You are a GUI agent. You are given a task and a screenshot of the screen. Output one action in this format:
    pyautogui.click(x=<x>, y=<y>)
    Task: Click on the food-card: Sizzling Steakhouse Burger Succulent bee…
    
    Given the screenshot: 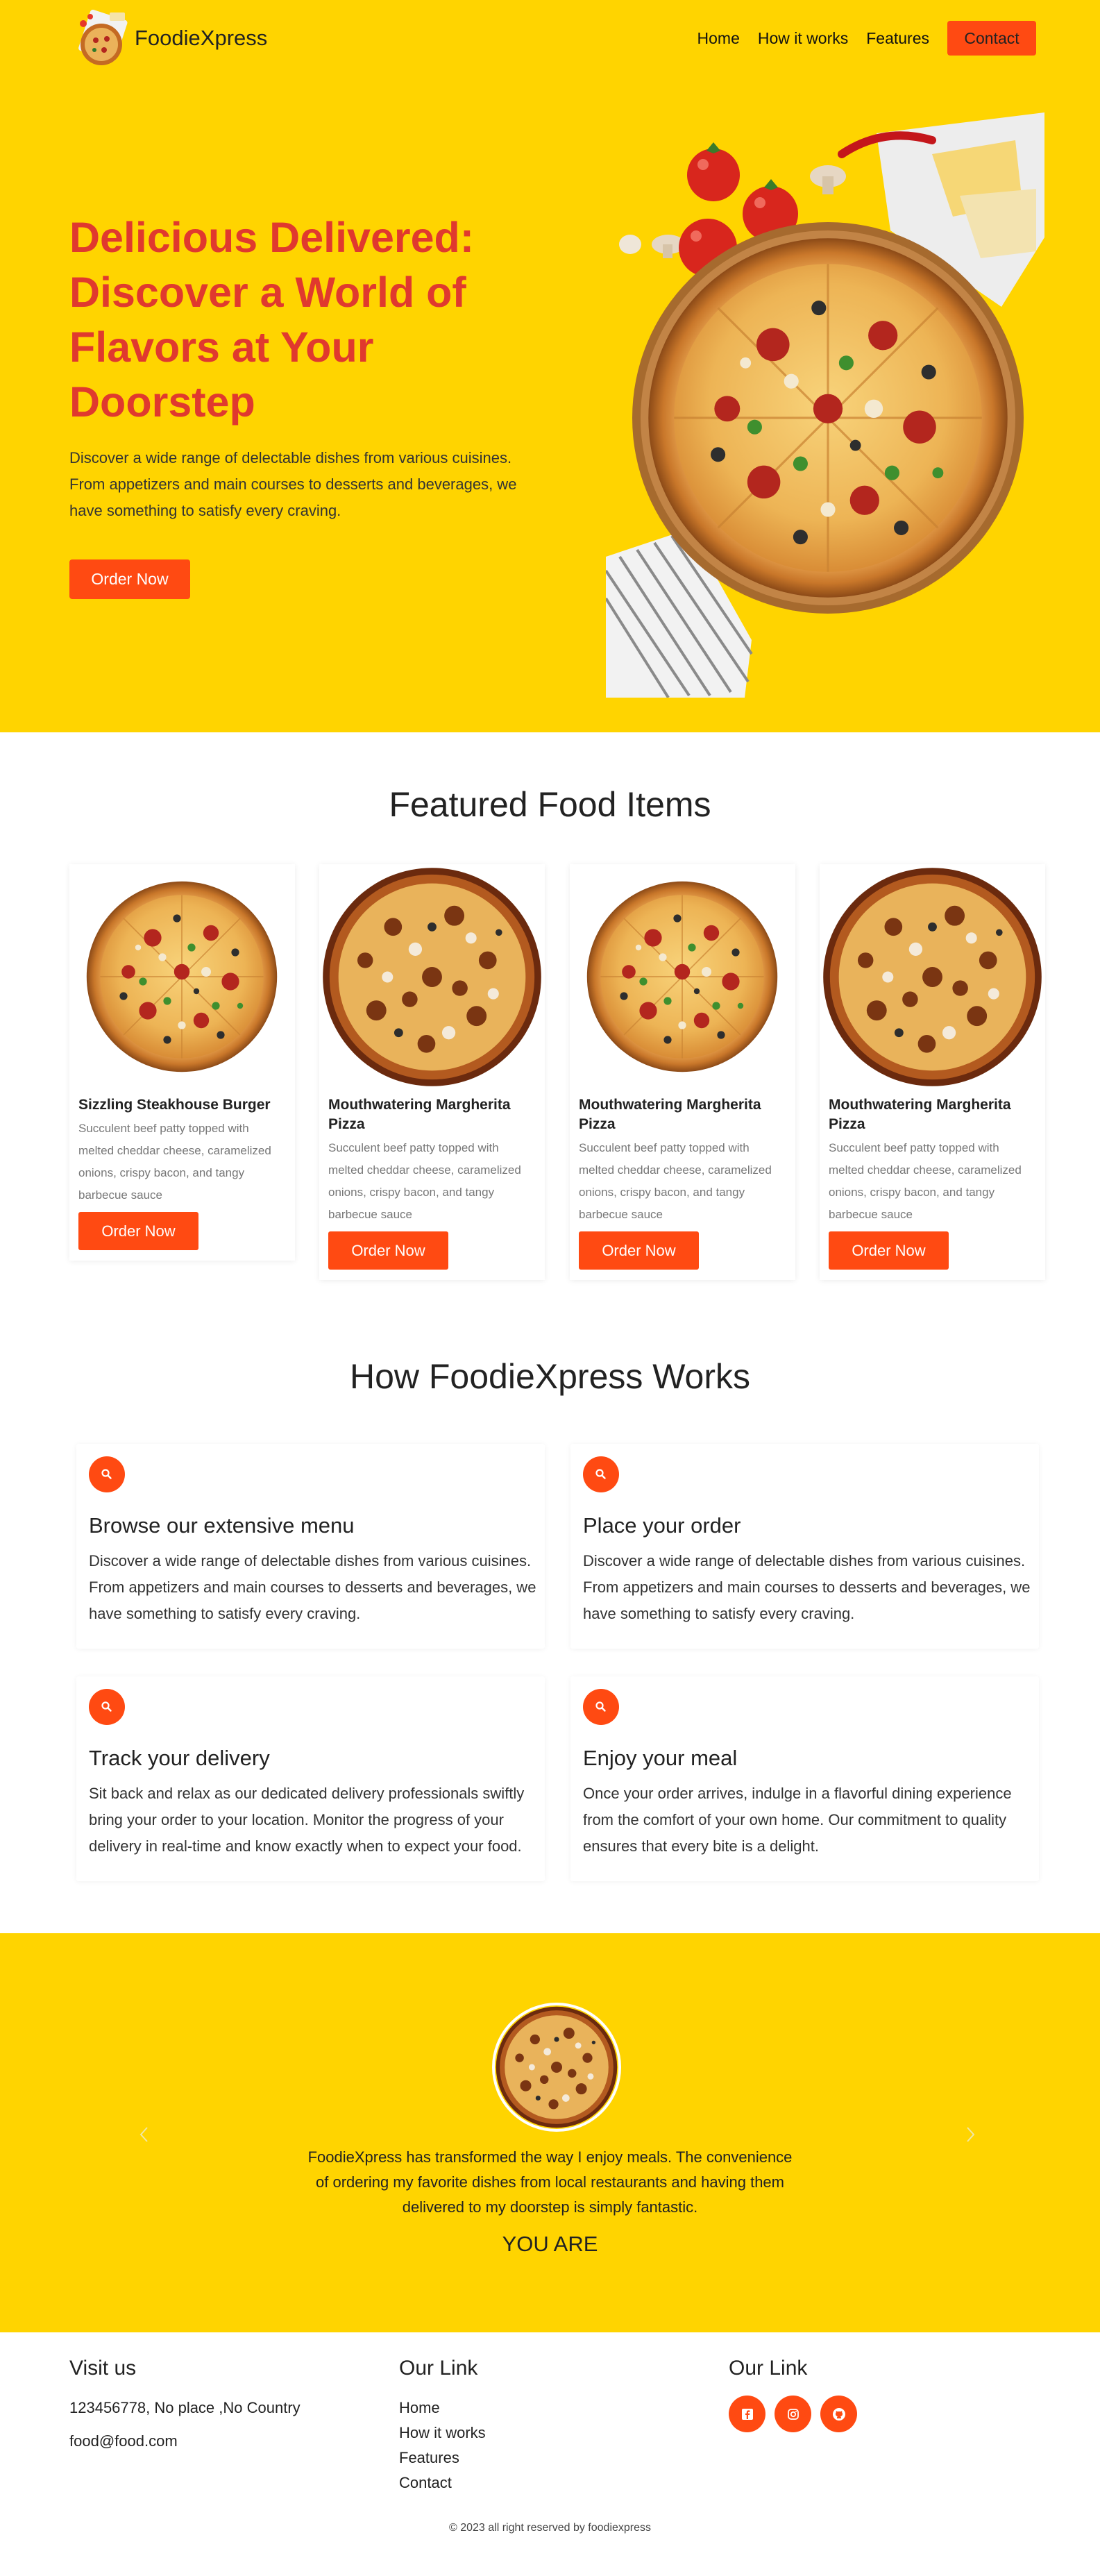 What is the action you would take?
    pyautogui.click(x=182, y=1062)
    